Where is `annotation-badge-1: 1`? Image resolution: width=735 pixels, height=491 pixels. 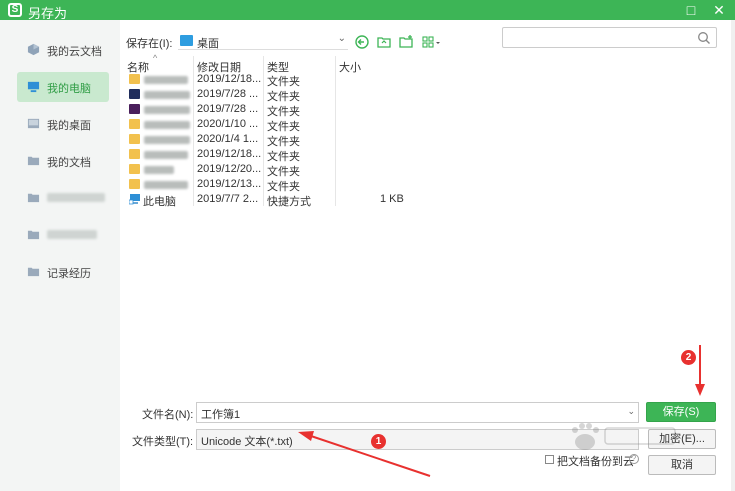 annotation-badge-1: 1 is located at coordinates (378, 441).